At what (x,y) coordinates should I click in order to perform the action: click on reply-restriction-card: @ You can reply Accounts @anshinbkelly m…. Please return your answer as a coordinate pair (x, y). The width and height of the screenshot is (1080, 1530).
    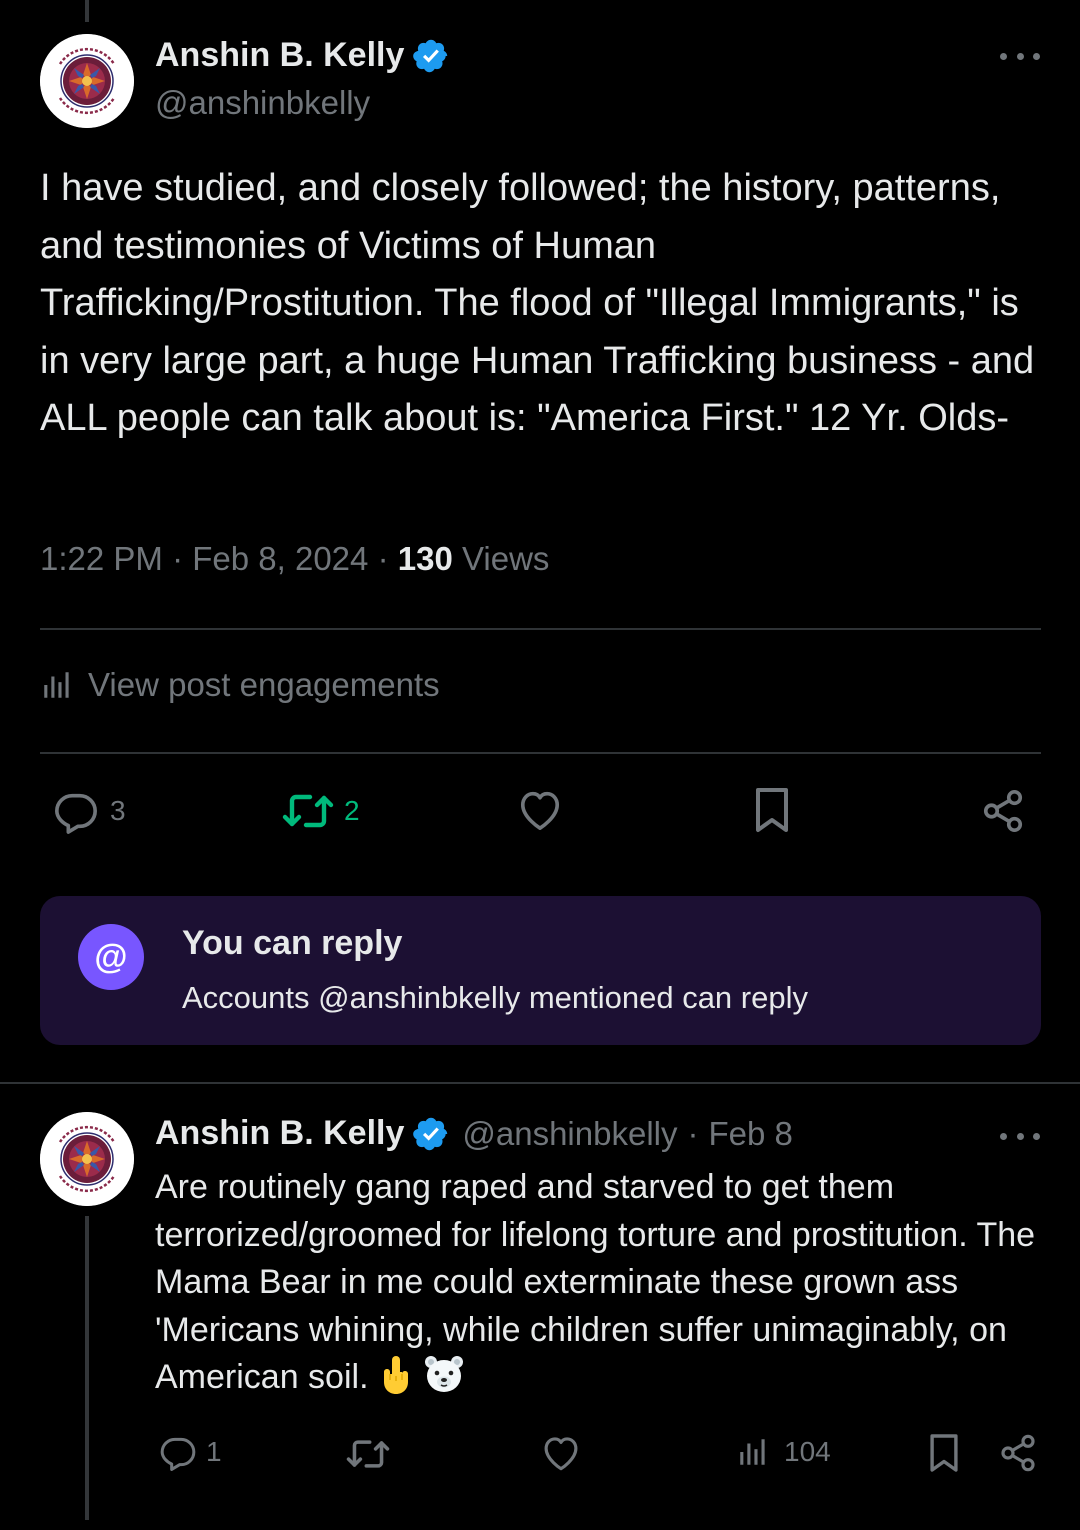
    Looking at the image, I should click on (540, 970).